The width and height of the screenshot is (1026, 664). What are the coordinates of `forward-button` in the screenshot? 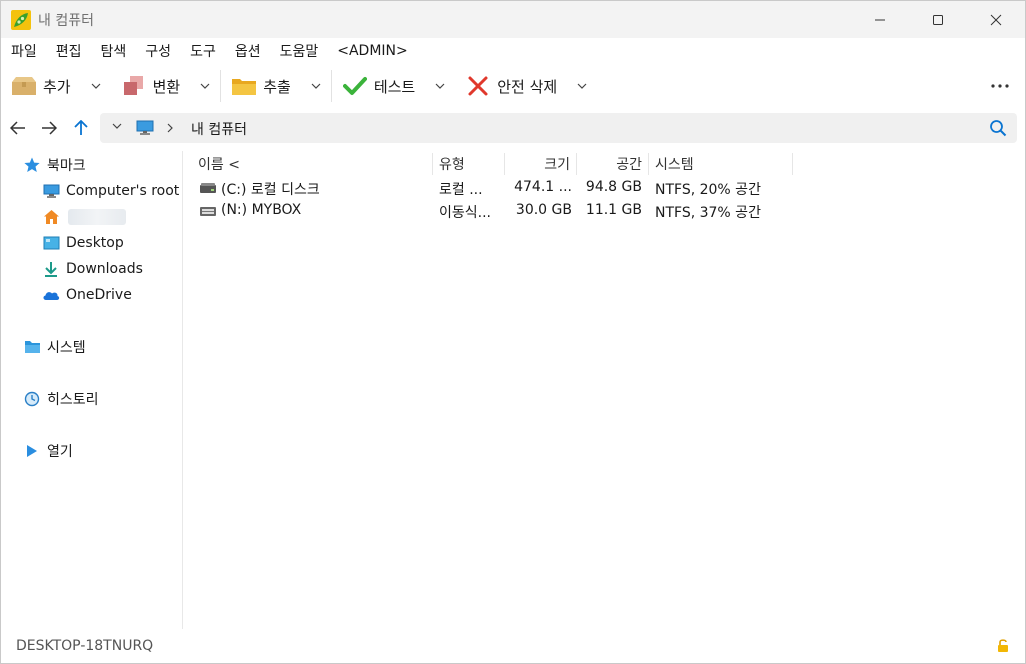 It's located at (49, 128).